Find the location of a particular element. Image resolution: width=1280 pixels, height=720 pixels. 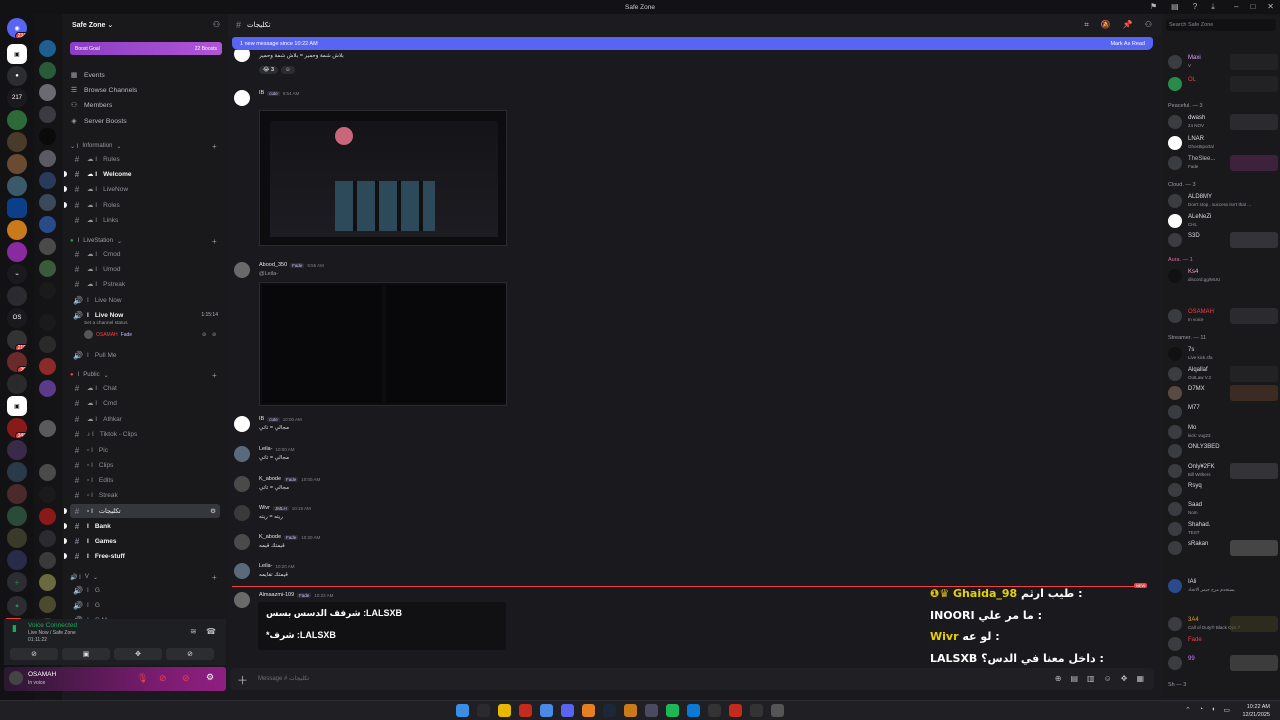

search-input: Search Safe Zone is located at coordinates (1221, 25).